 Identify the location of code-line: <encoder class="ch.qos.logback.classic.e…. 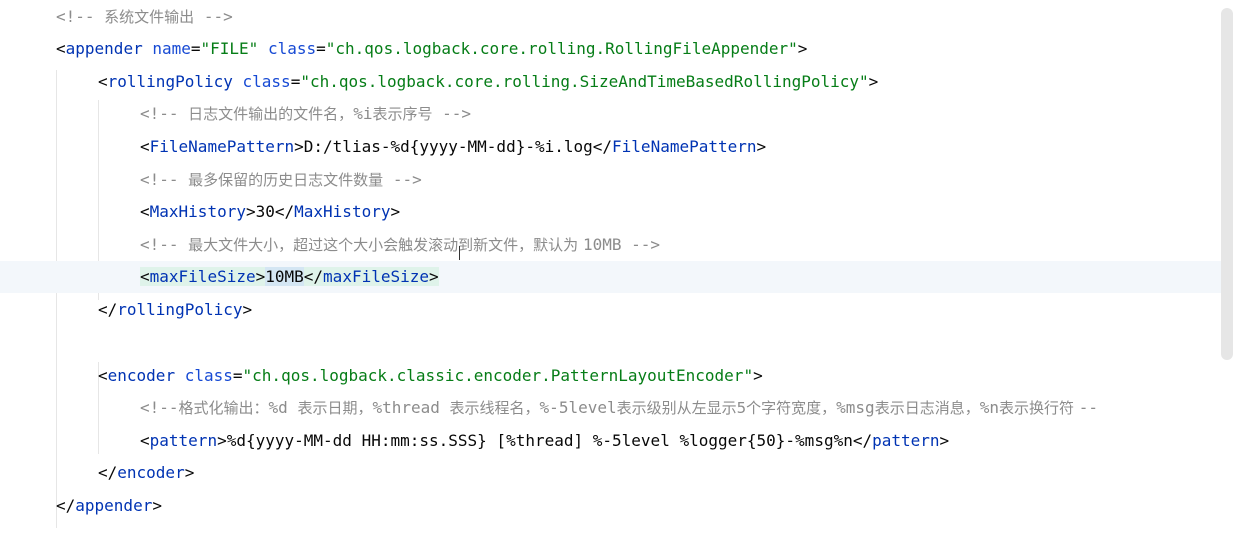
(638, 376).